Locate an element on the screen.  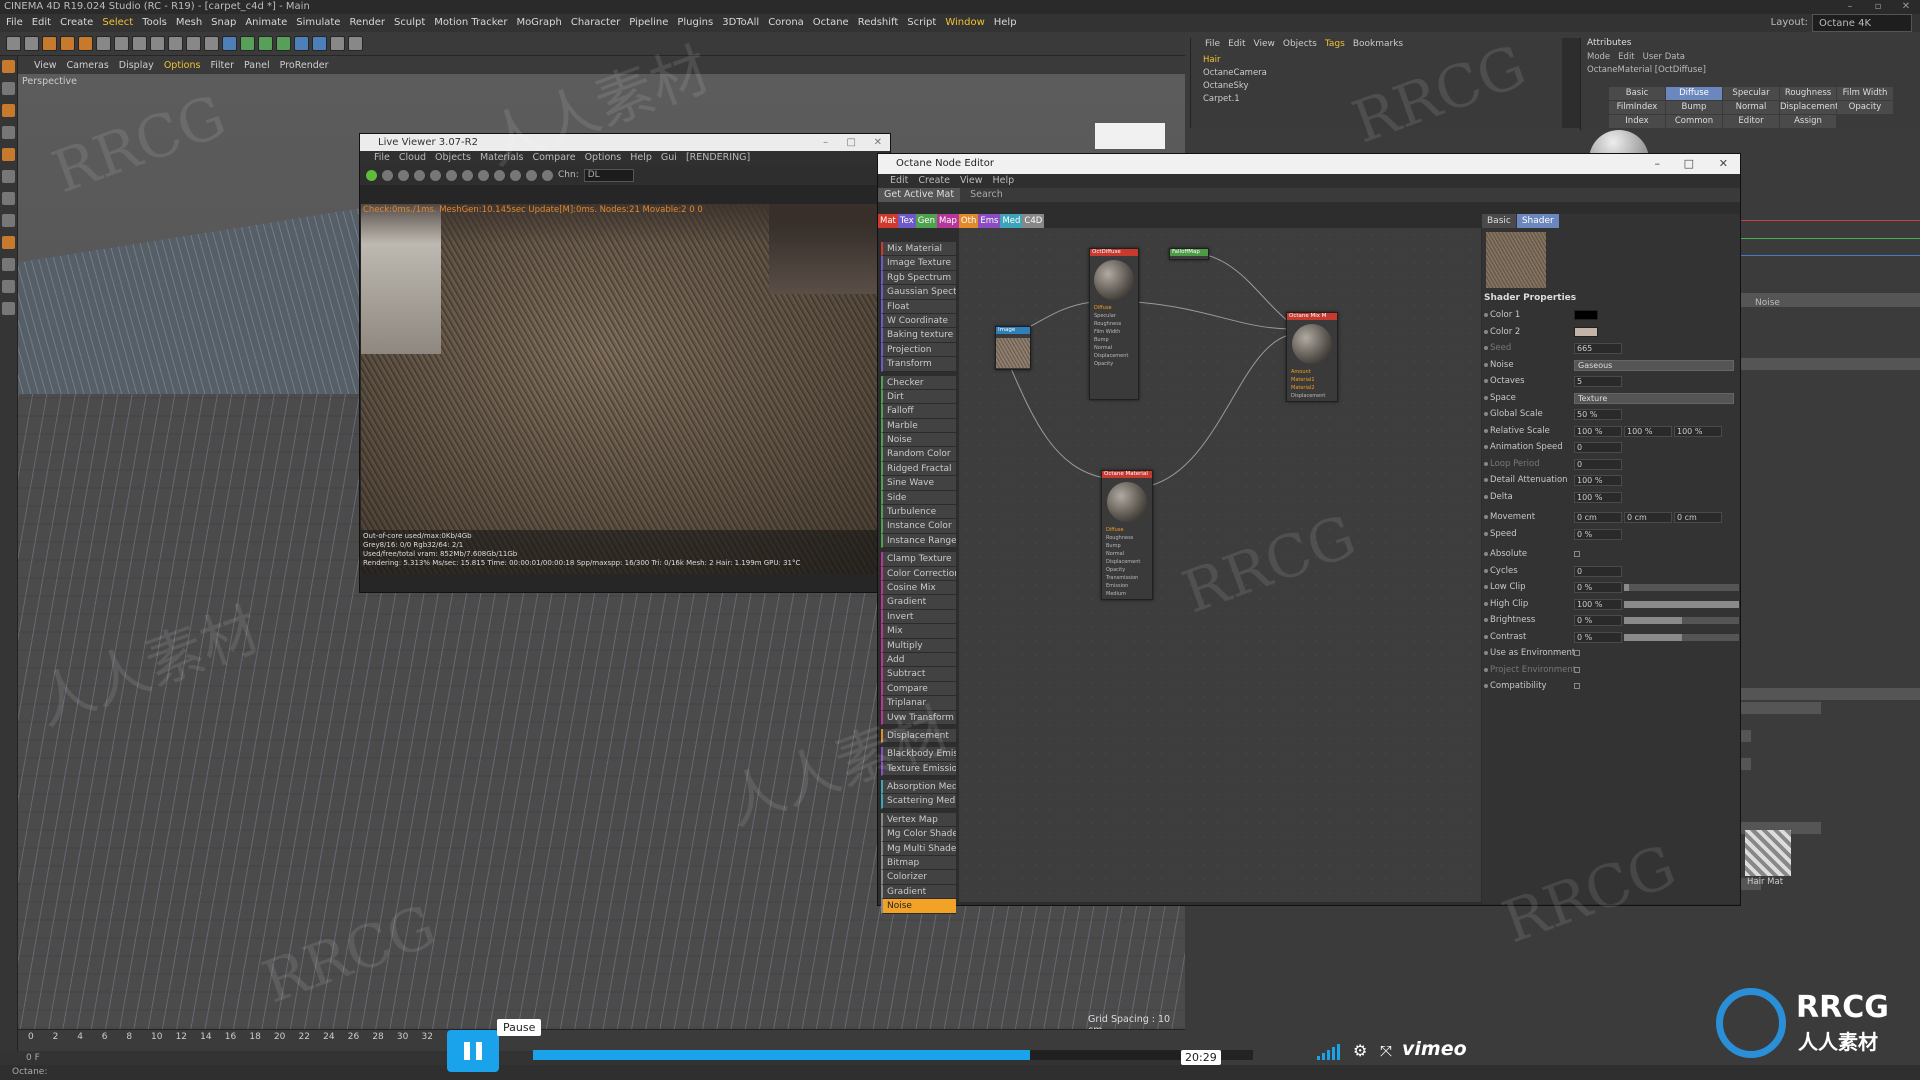
attributes-tab: Displacement is located at coordinates (1809, 107).